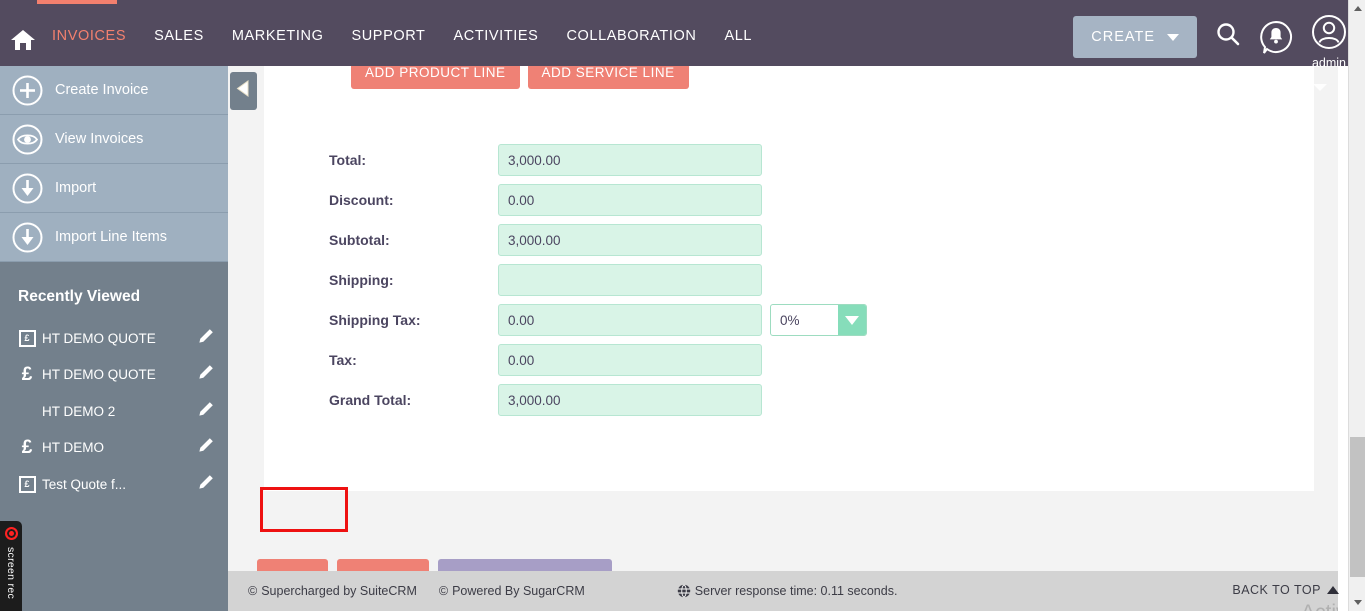 The height and width of the screenshot is (611, 1365). Describe the element at coordinates (76, 188) in the screenshot. I see `sidebar-item-label: Import` at that location.